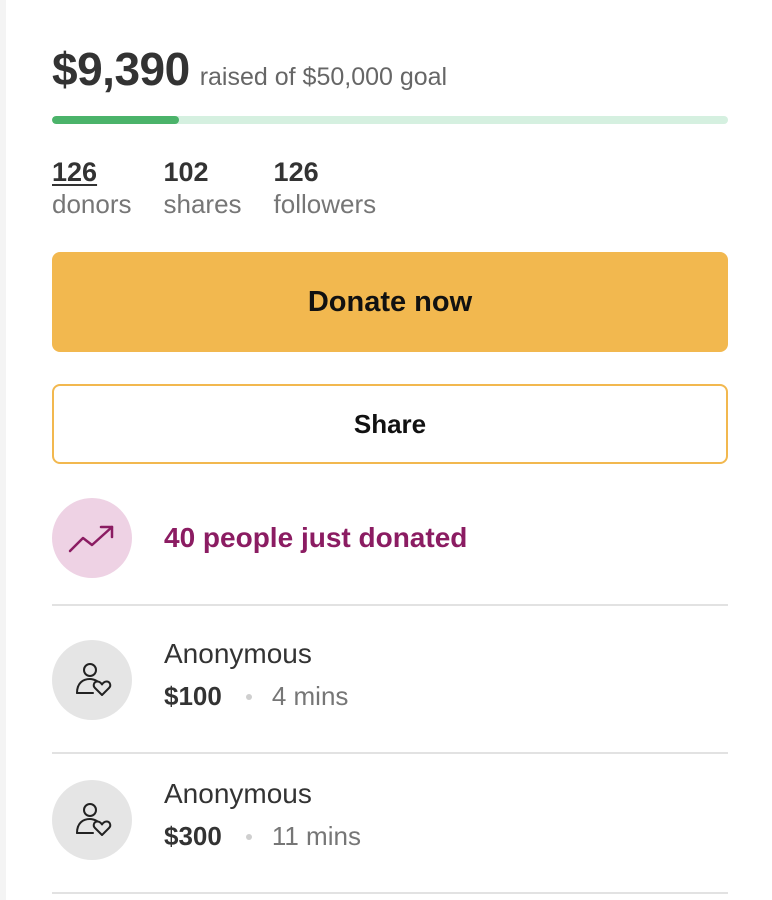  What do you see at coordinates (92, 172) in the screenshot?
I see `stat-donors-count: 126` at bounding box center [92, 172].